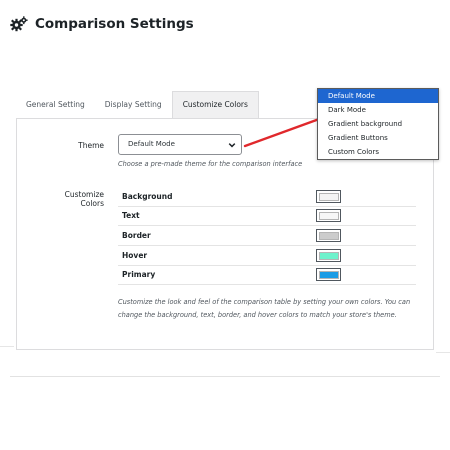  Describe the element at coordinates (328, 215) in the screenshot. I see `text-color-swatch` at that location.